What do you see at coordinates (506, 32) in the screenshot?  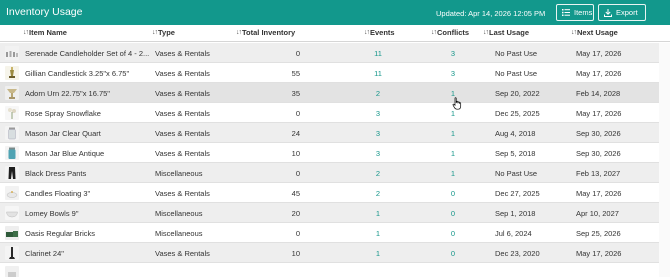 I see `column-header-last-usage: ↓↑ Last Usage` at bounding box center [506, 32].